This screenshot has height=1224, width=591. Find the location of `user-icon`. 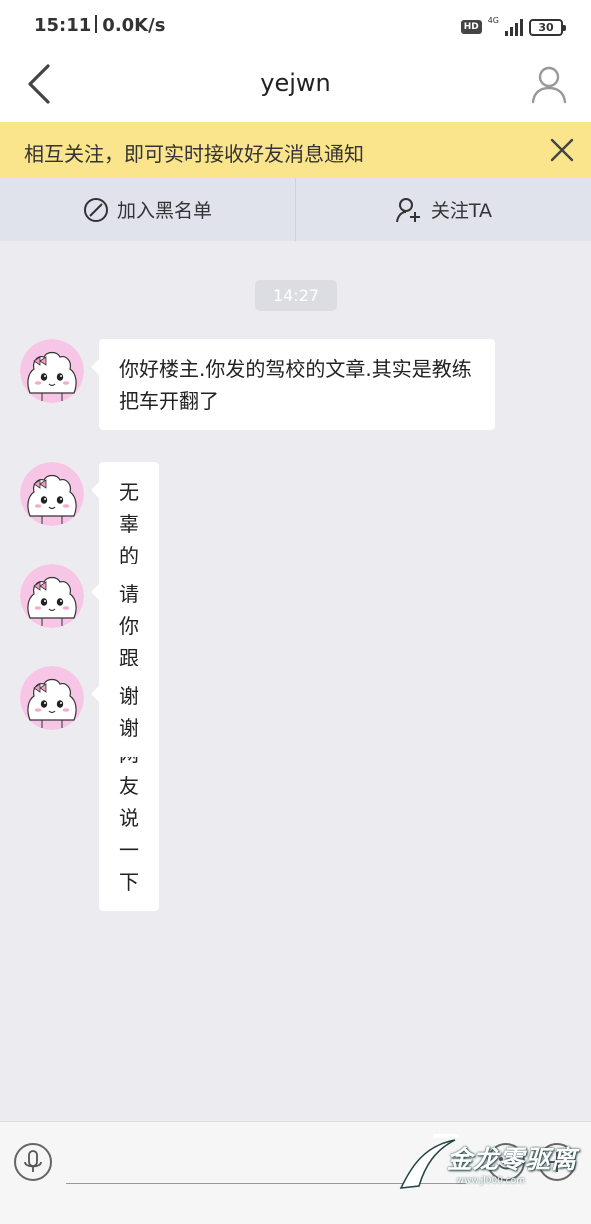

user-icon is located at coordinates (549, 85).